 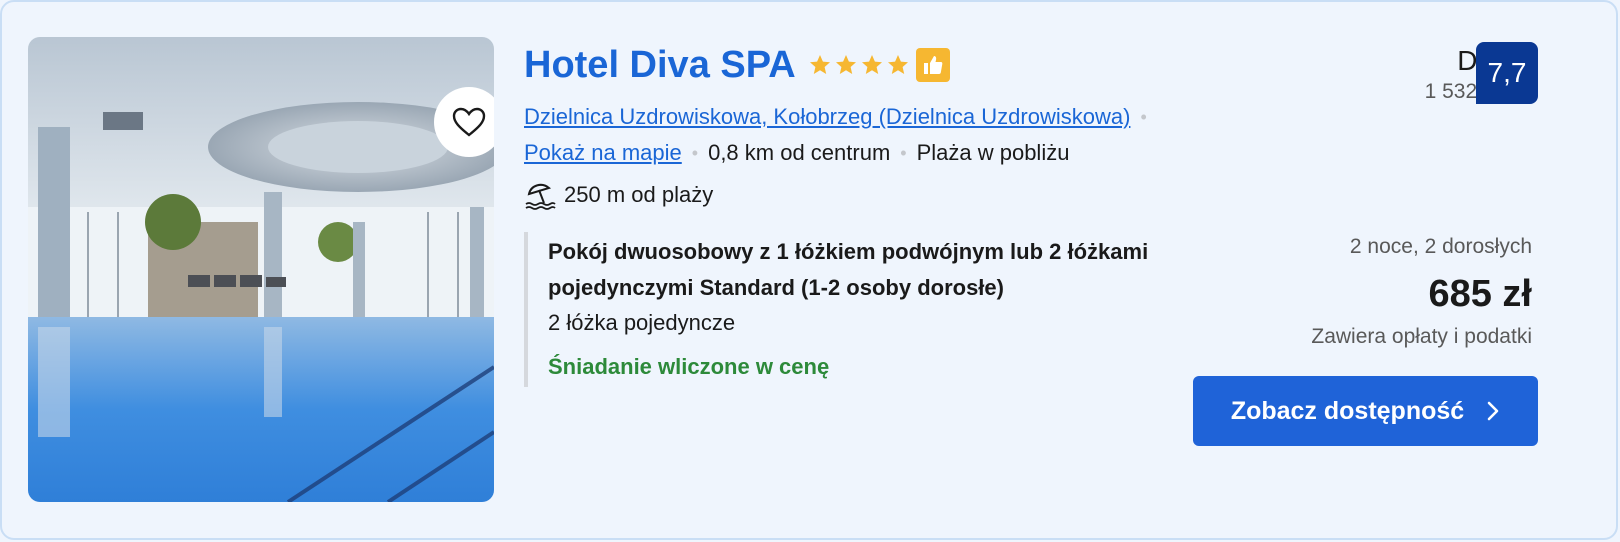 What do you see at coordinates (660, 65) in the screenshot?
I see `hotel-name-link: Hotel Diva SPA` at bounding box center [660, 65].